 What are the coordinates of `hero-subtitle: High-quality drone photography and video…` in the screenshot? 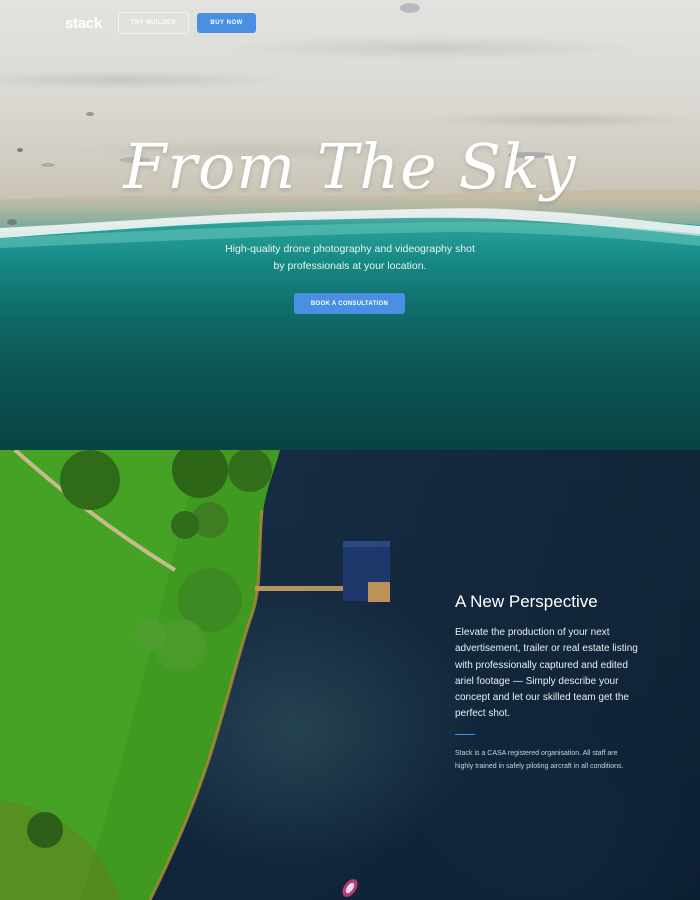 It's located at (350, 257).